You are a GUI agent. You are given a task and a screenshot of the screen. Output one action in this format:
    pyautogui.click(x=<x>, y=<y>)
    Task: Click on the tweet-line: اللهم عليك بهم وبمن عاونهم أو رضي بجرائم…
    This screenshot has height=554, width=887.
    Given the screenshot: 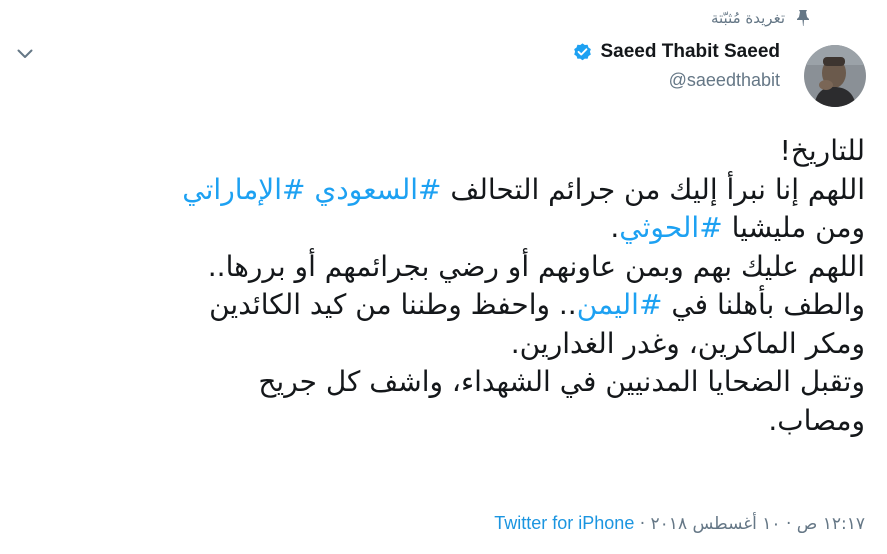 What is the action you would take?
    pyautogui.click(x=445, y=267)
    